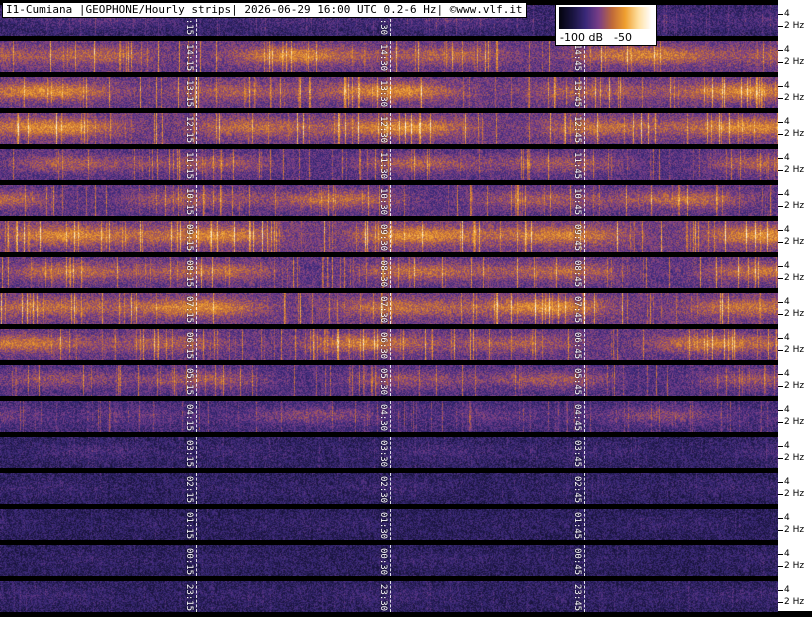  What do you see at coordinates (577, 346) in the screenshot?
I see `time-tick-label: 06:45` at bounding box center [577, 346].